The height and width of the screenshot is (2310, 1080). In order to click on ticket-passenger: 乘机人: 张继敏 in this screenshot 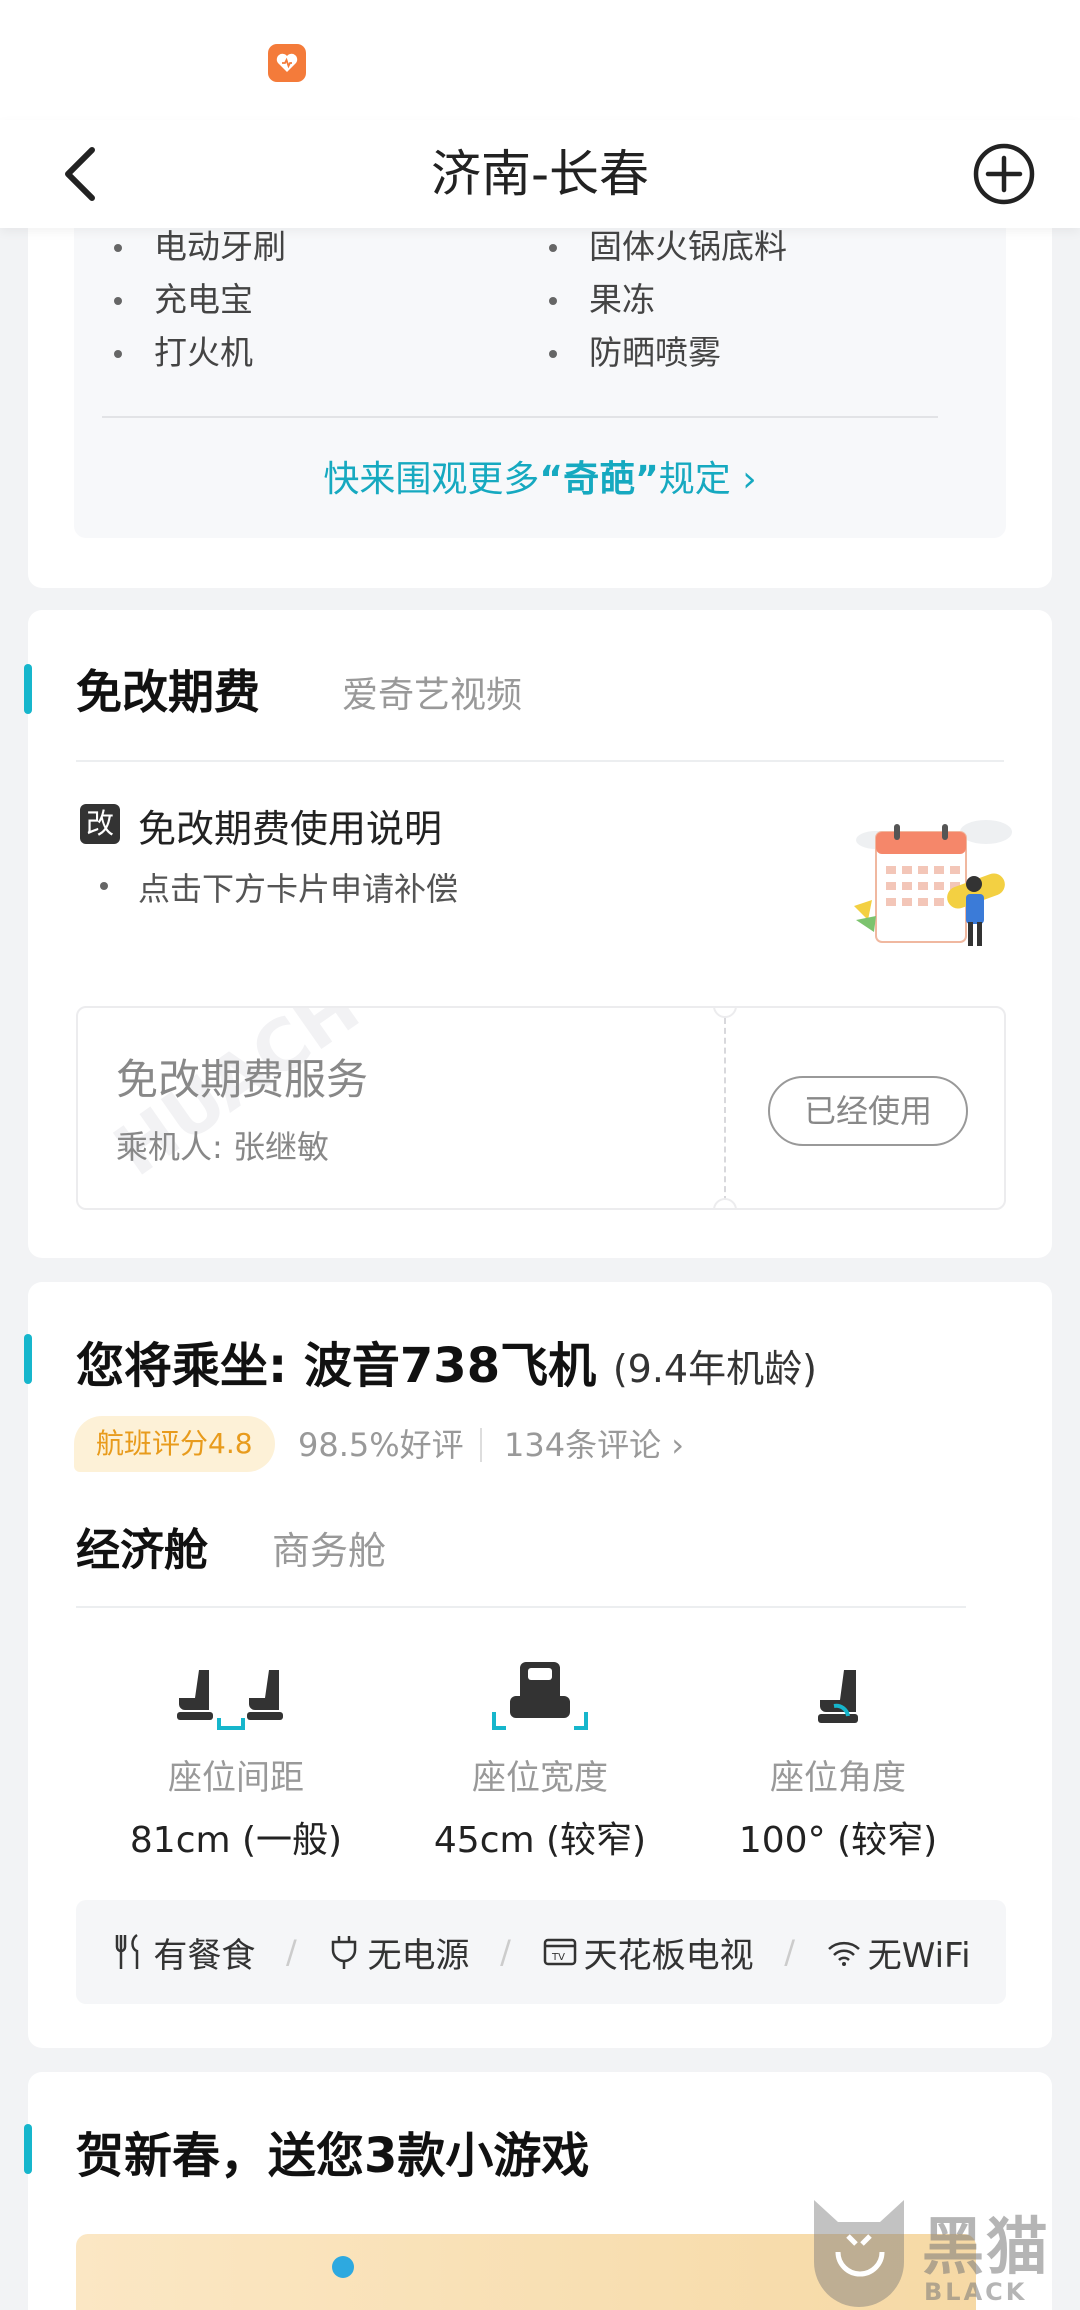, I will do `click(222, 1147)`.